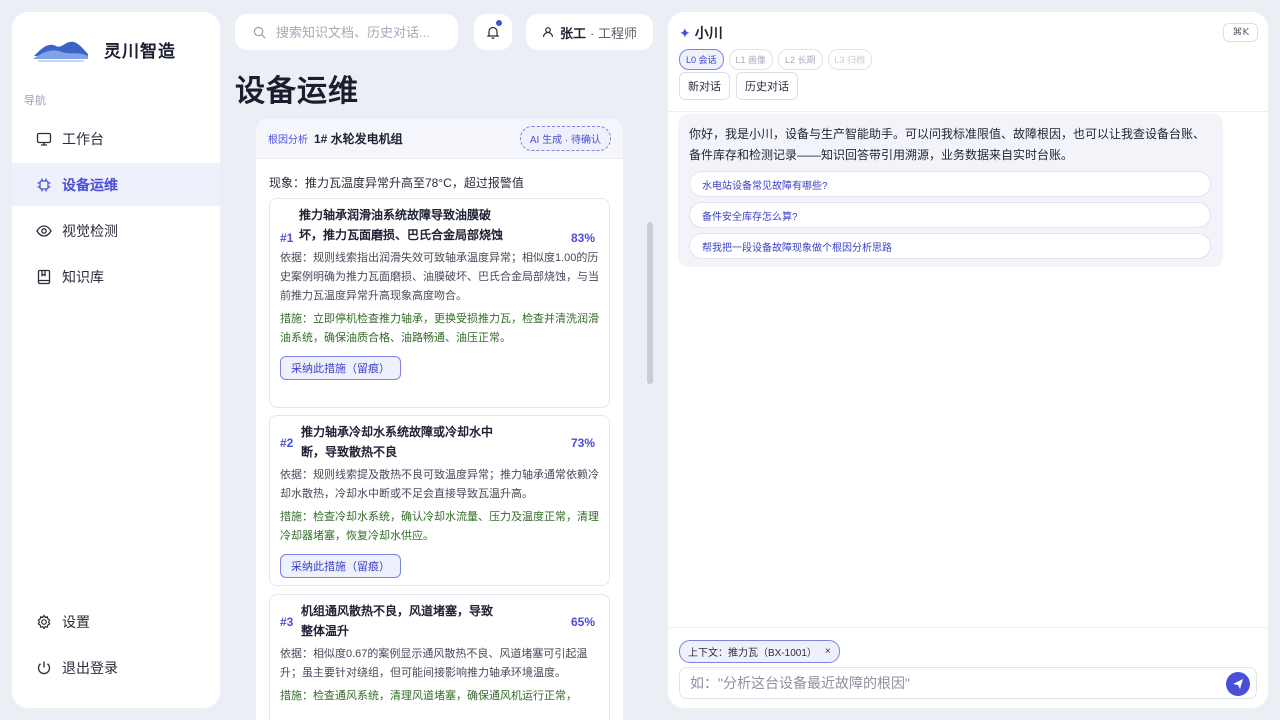 The height and width of the screenshot is (720, 1280). What do you see at coordinates (76, 621) in the screenshot?
I see `sidebar-item-label: 设置` at bounding box center [76, 621].